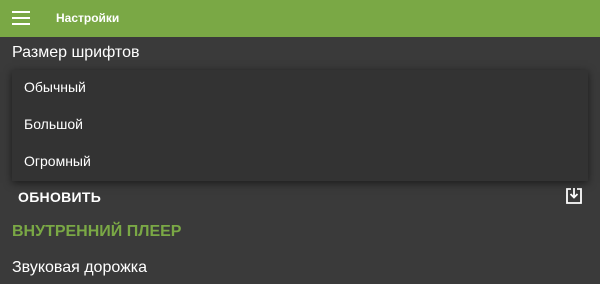 The height and width of the screenshot is (284, 600). I want to click on internal-player-section-header: ВНУТРЕННИЙ ПЛЕЕР, so click(97, 231).